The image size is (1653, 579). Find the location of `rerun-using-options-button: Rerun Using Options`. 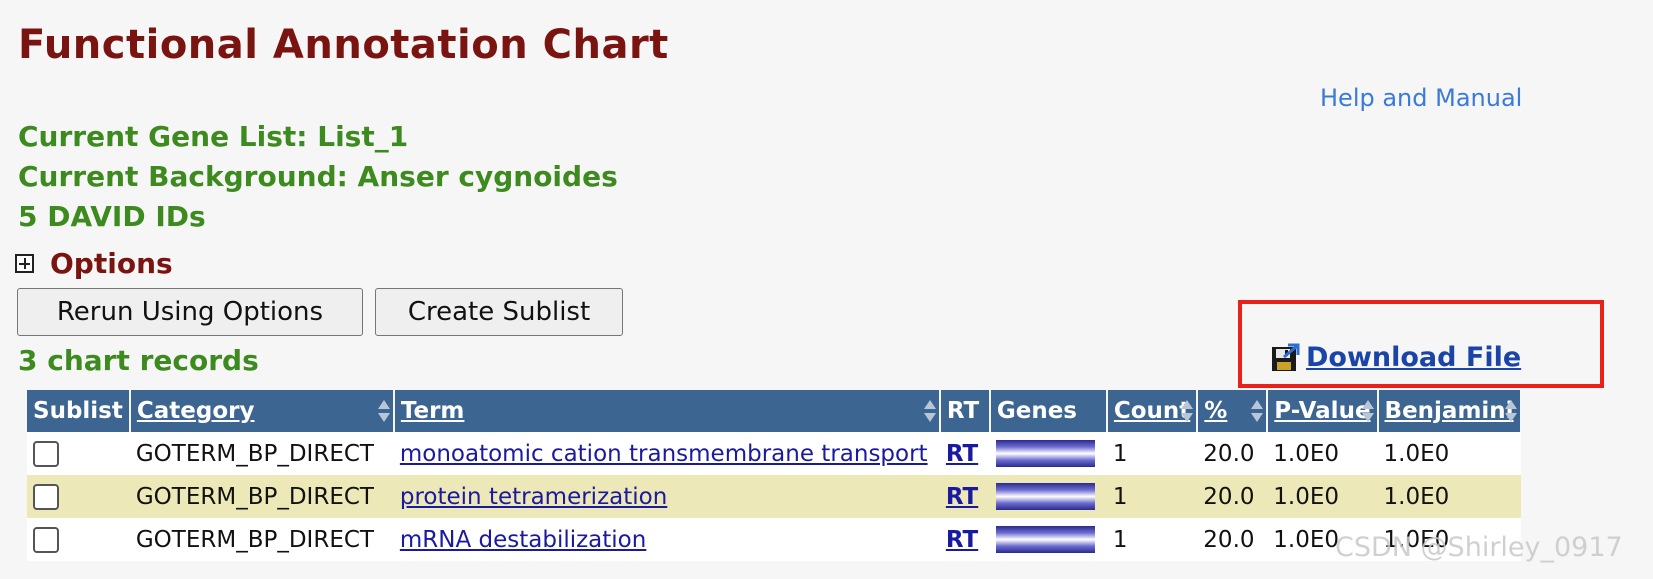

rerun-using-options-button: Rerun Using Options is located at coordinates (190, 312).